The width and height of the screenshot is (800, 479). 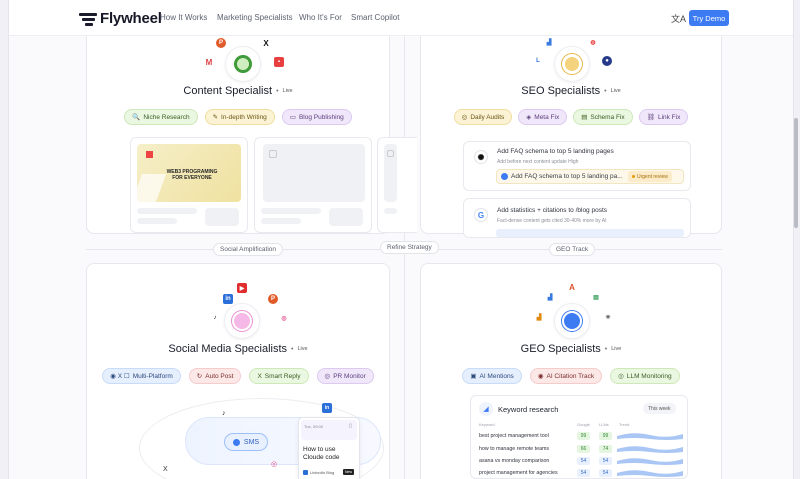 I want to click on chip-in-depth-writing: ✎ In-depth Writing, so click(x=239, y=117).